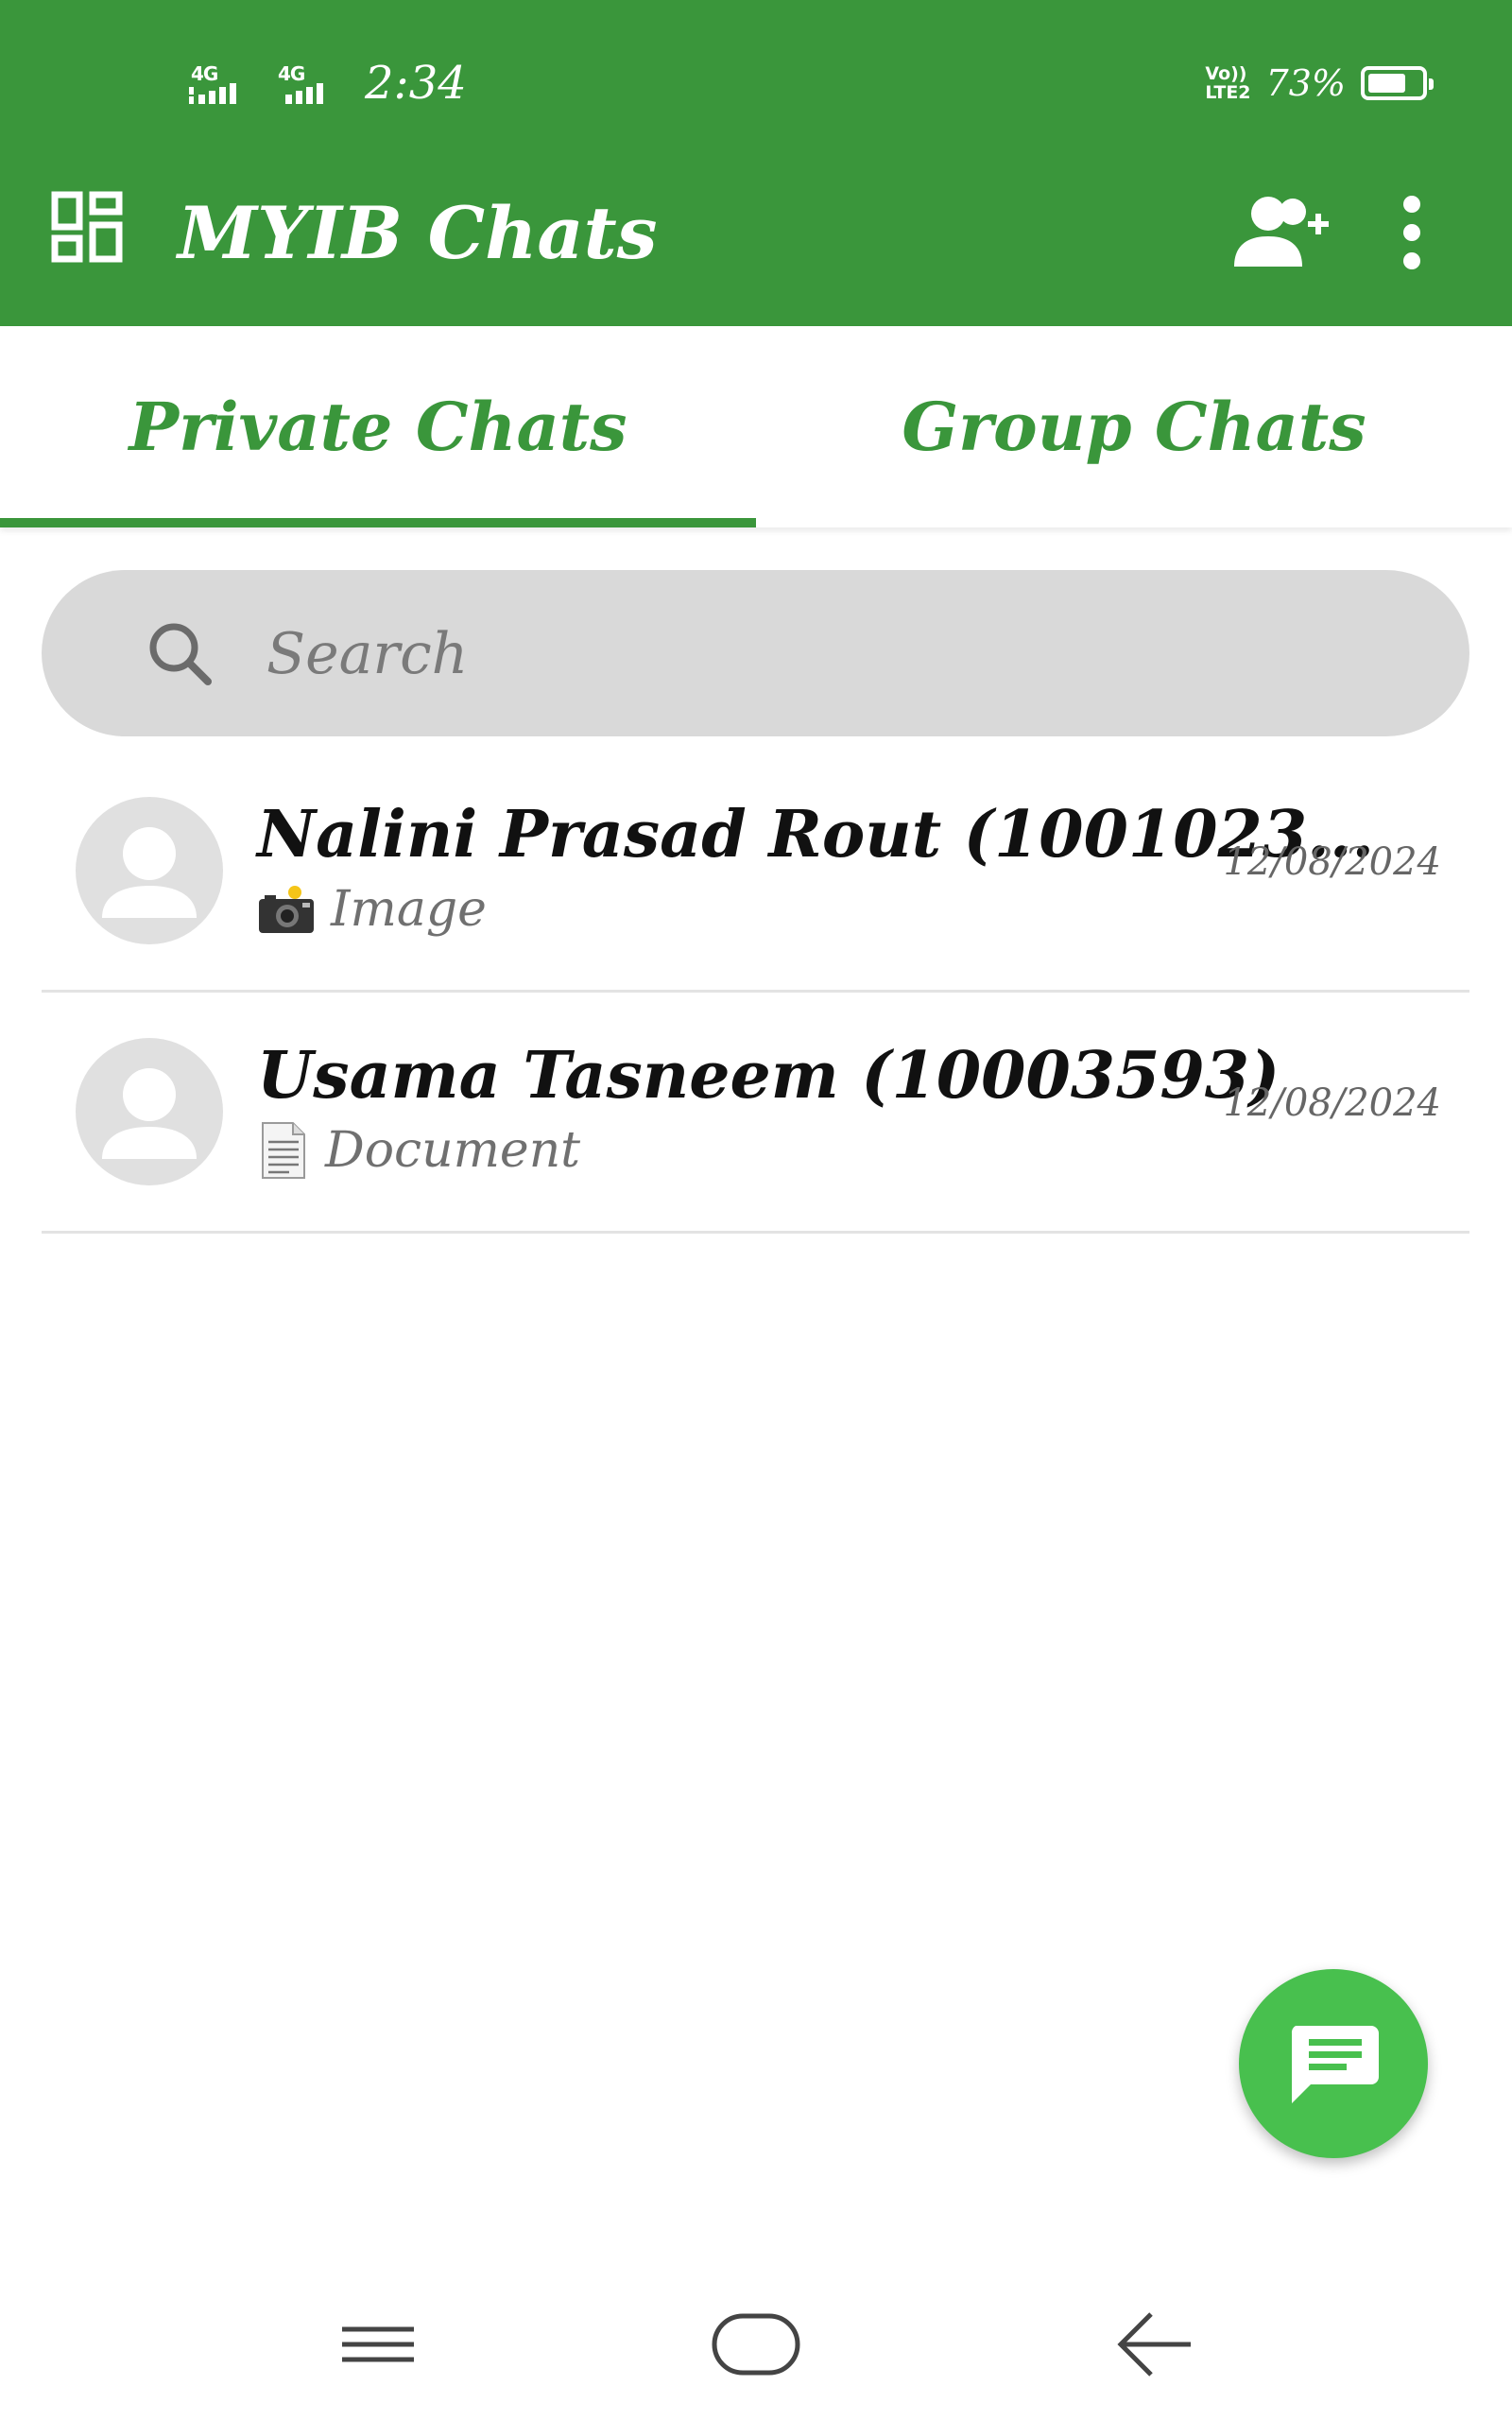 This screenshot has width=1512, height=2420. I want to click on volte-indicator: Vo)) LTE2, so click(1228, 83).